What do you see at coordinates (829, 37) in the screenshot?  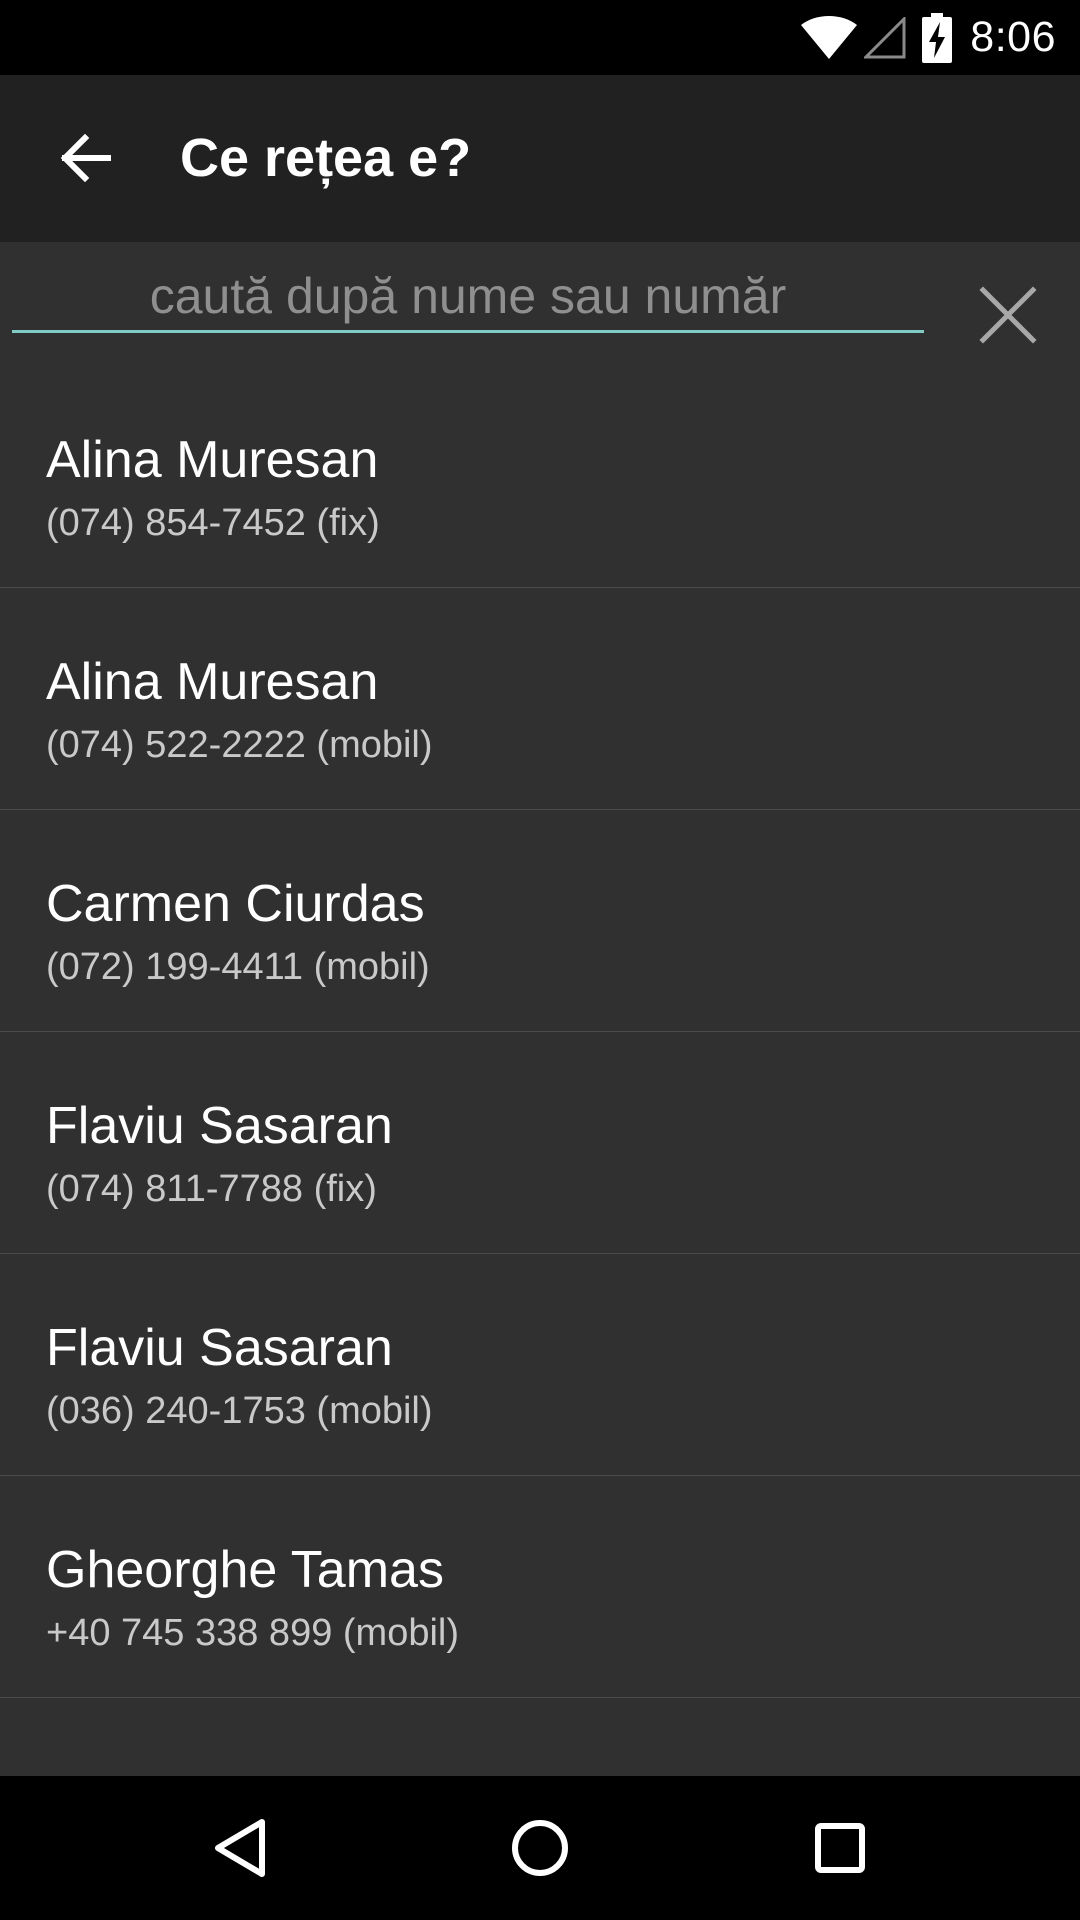 I see `wifi-icon` at bounding box center [829, 37].